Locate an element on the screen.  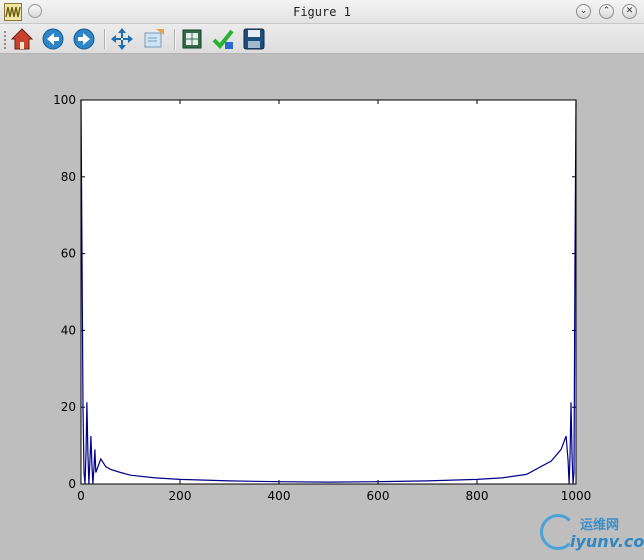
x-tick-label: 0 is located at coordinates (81, 496).